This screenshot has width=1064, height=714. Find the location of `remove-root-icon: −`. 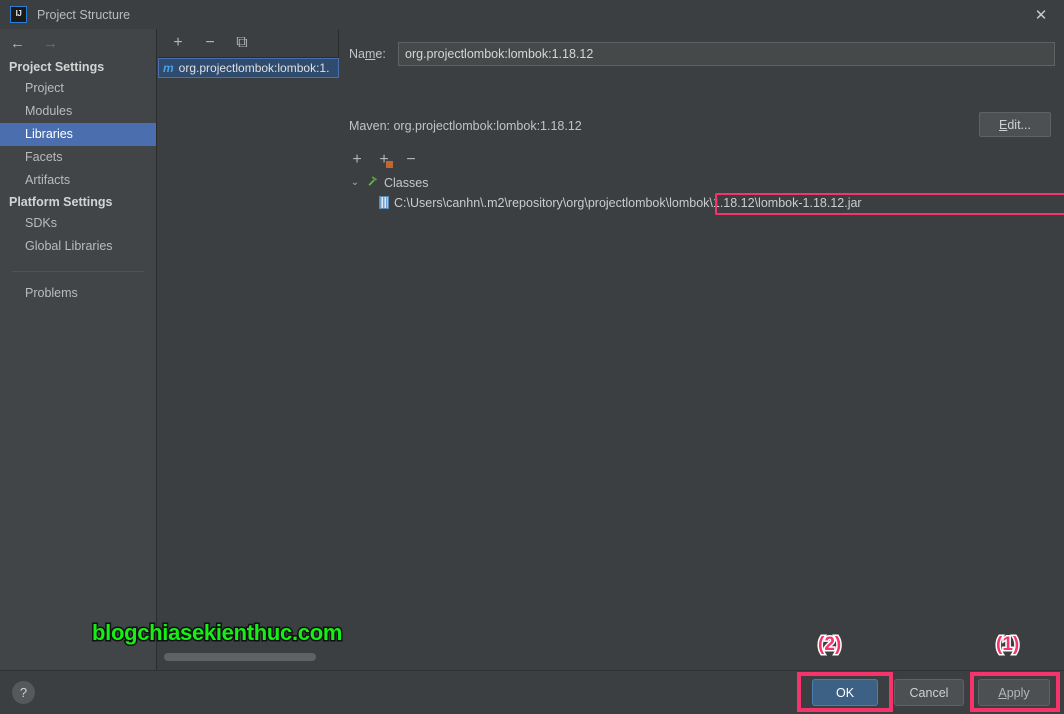

remove-root-icon: − is located at coordinates (411, 160).